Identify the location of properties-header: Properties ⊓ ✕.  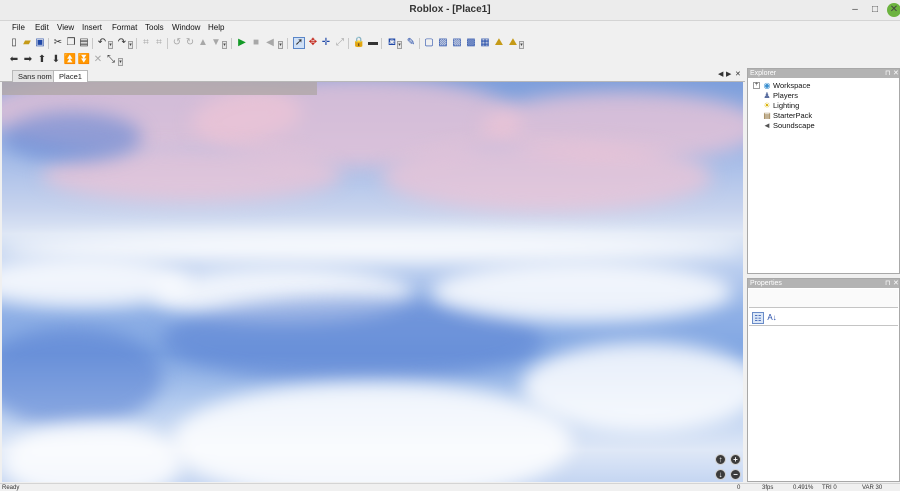
(823, 283).